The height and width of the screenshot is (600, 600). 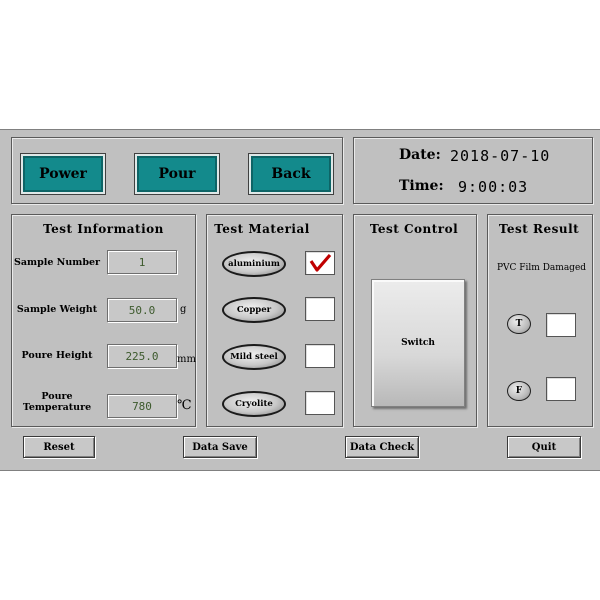 What do you see at coordinates (57, 396) in the screenshot?
I see `poure-temperature-label-line1: Poure` at bounding box center [57, 396].